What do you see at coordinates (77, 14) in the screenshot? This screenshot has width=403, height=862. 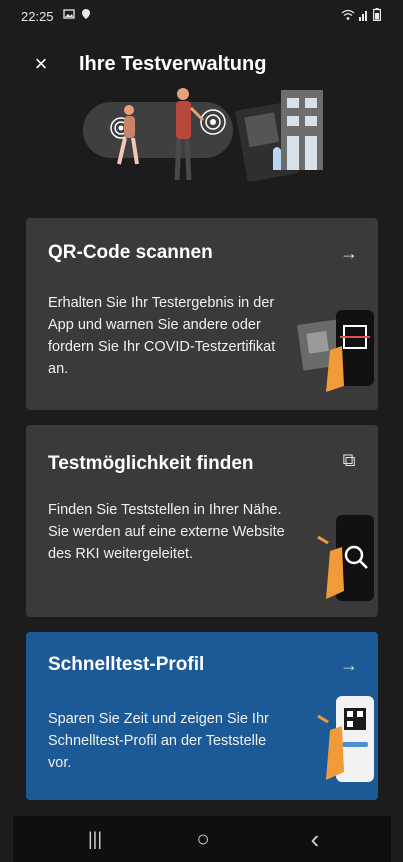 I see `status-left-icons` at bounding box center [77, 14].